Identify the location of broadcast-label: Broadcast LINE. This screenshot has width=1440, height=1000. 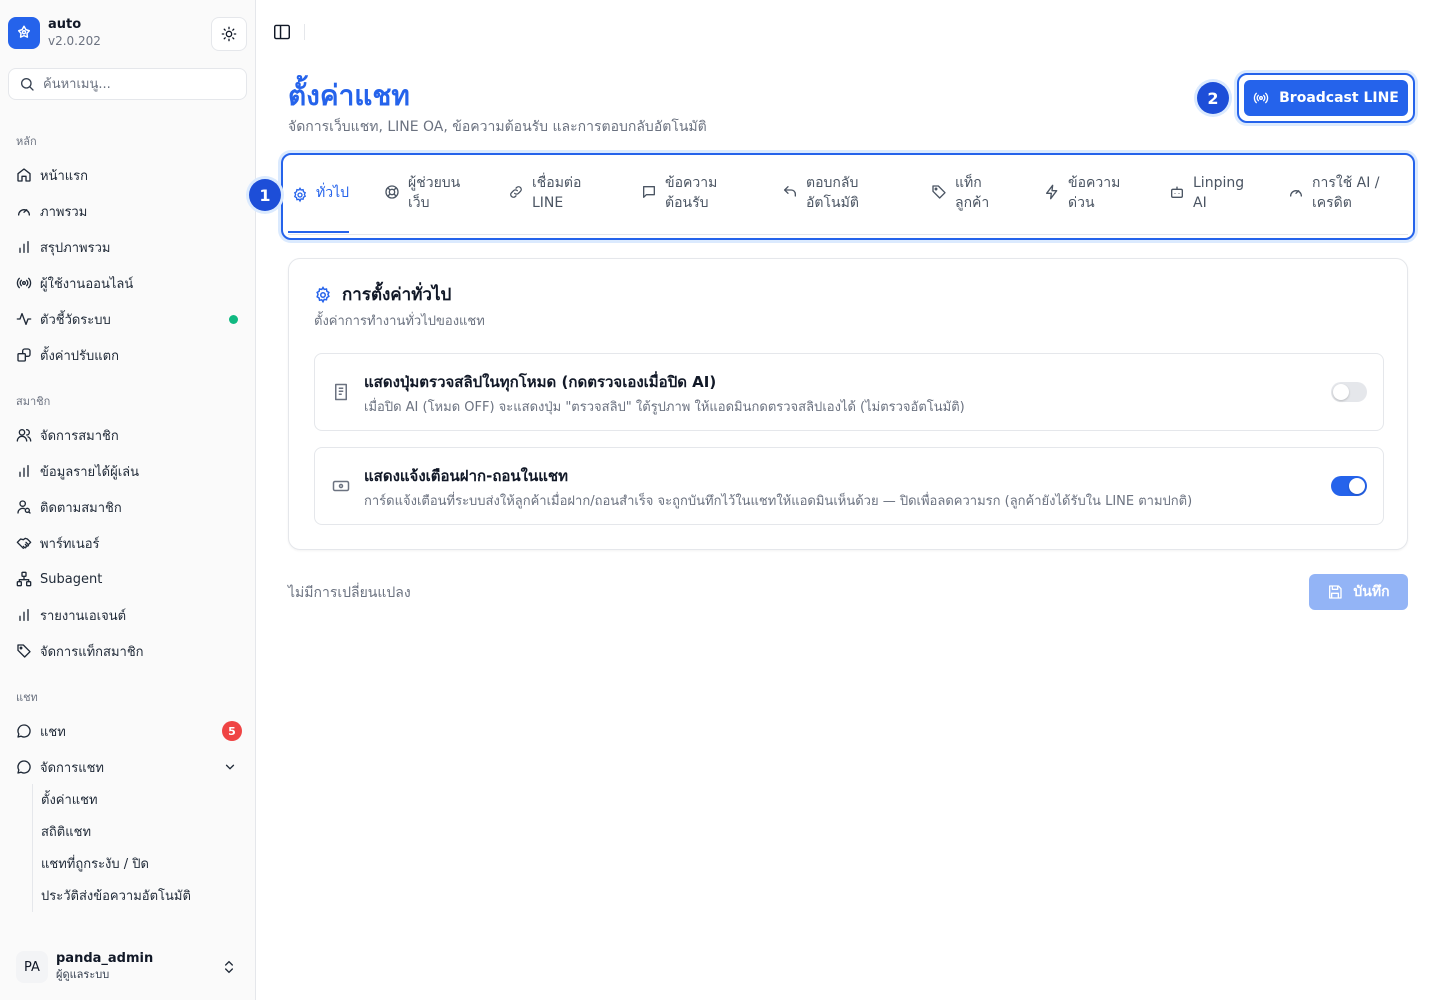
(1339, 98).